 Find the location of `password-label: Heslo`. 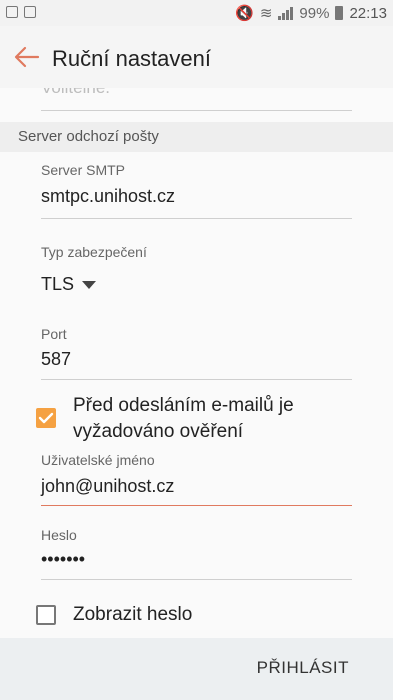

password-label: Heslo is located at coordinates (59, 535).